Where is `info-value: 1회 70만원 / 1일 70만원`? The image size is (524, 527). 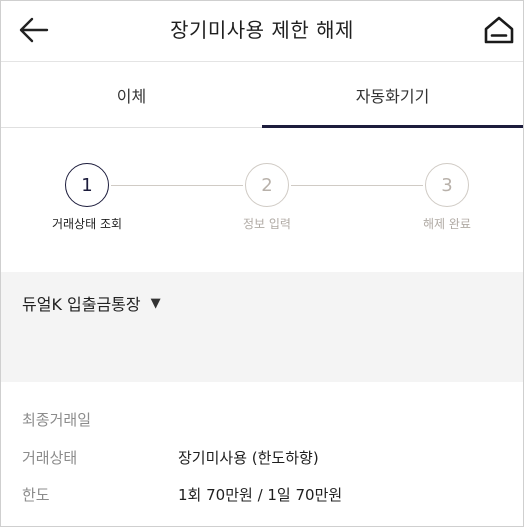
info-value: 1회 70만원 / 1일 70만원 is located at coordinates (260, 495).